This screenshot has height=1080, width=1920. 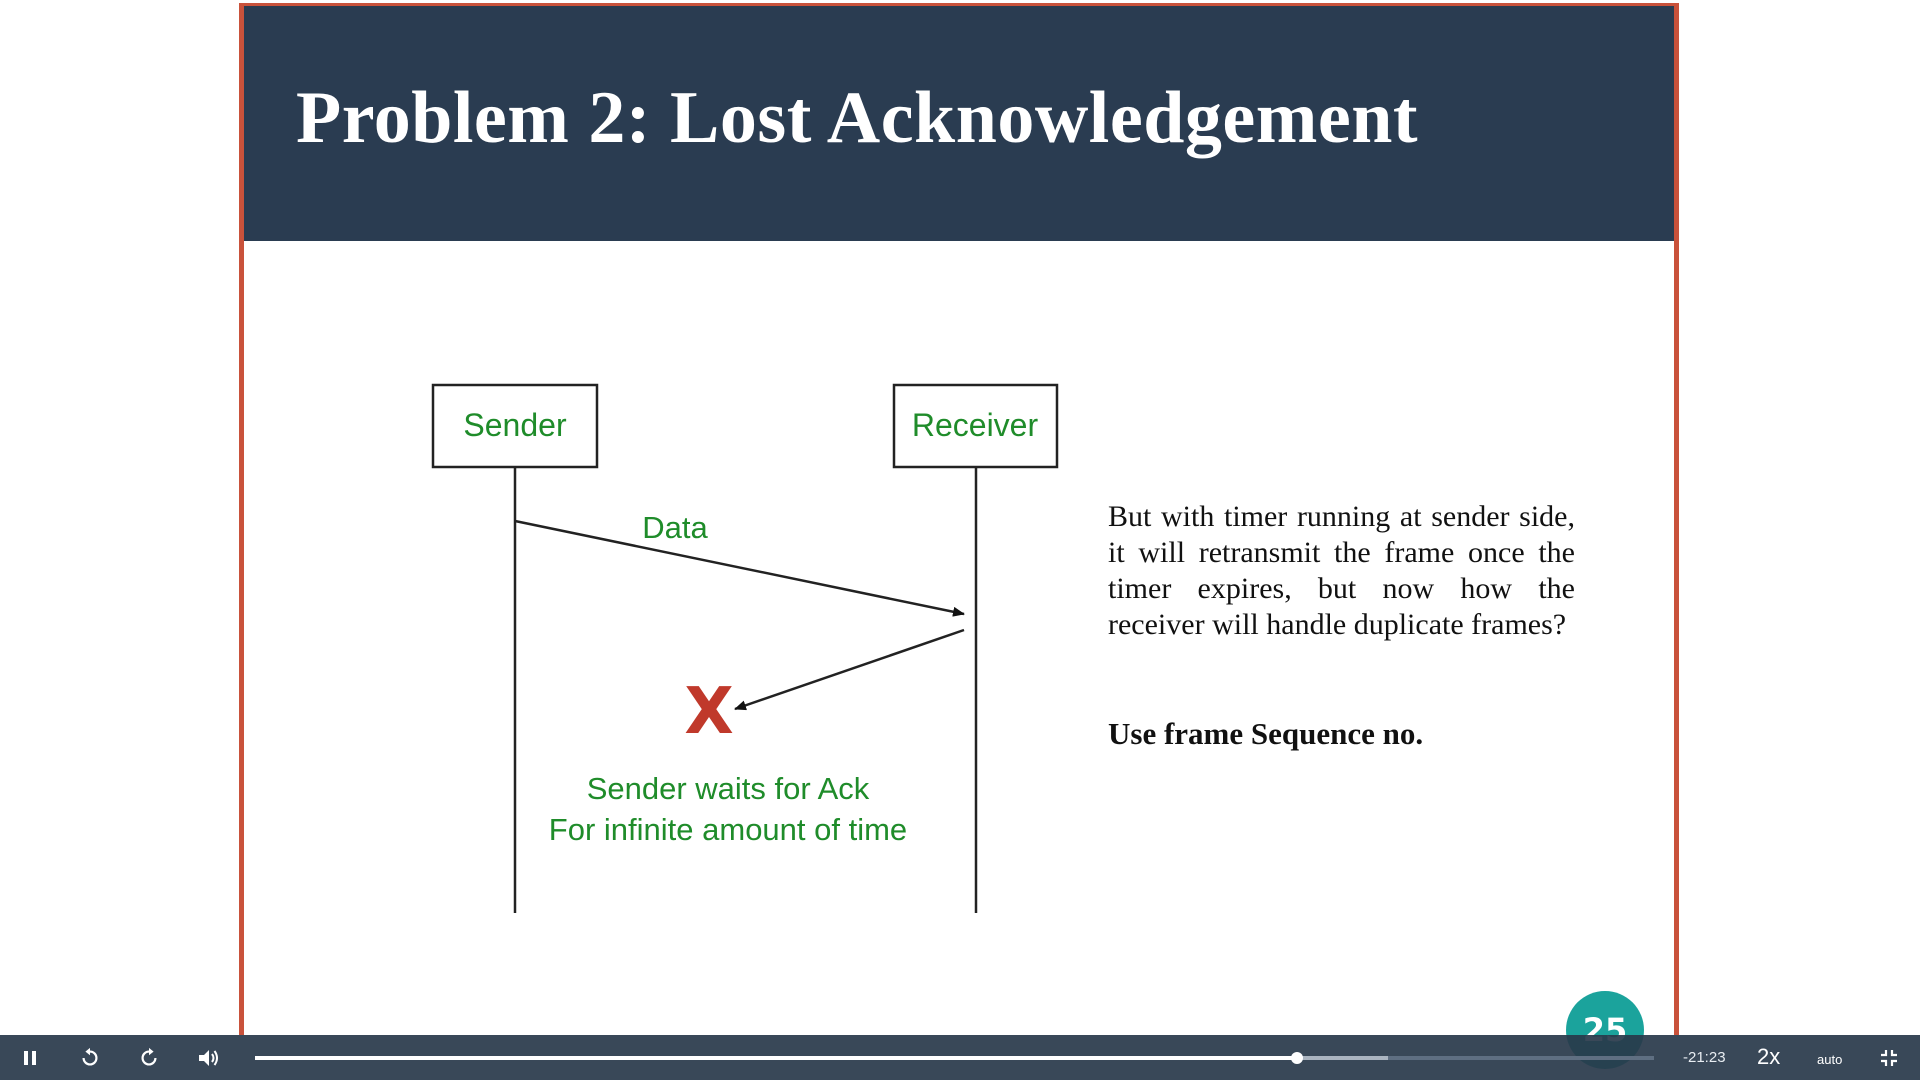 I want to click on rewind-icon, so click(x=90, y=1056).